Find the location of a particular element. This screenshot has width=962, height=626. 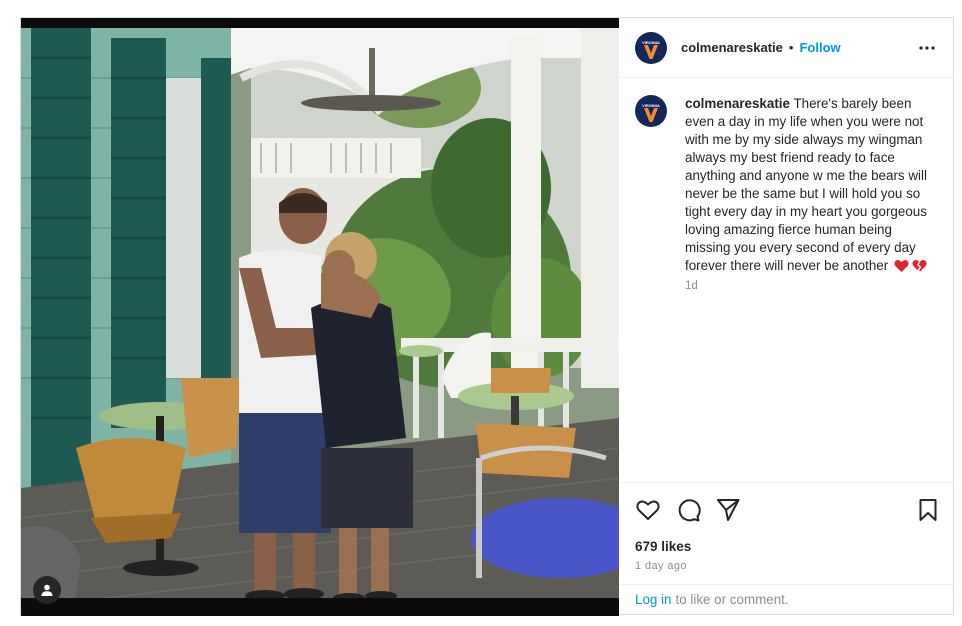

action-bar is located at coordinates (786, 510).